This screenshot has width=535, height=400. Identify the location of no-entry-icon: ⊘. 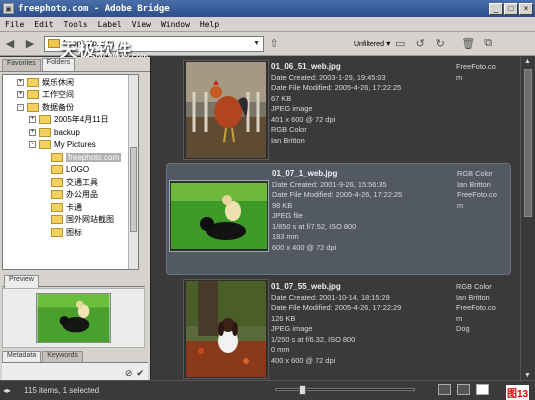
(129, 373).